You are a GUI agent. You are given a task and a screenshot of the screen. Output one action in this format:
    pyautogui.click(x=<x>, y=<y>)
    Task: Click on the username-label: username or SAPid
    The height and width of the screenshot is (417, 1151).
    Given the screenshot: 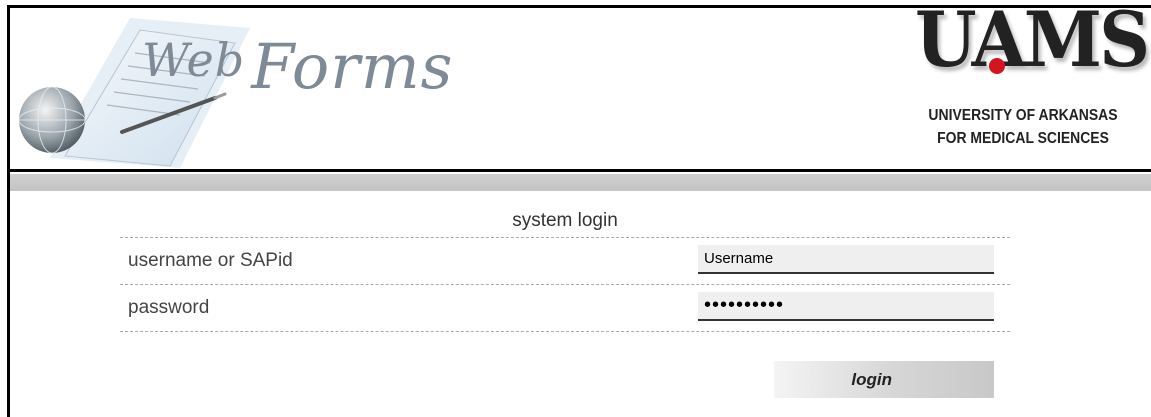 What is the action you would take?
    pyautogui.click(x=210, y=260)
    